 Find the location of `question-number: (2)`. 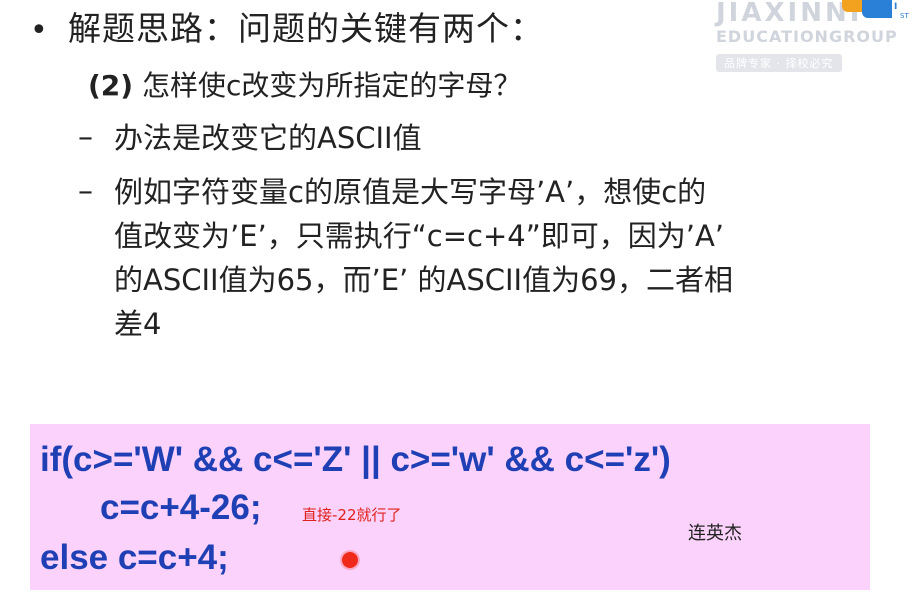

question-number: (2) is located at coordinates (111, 85).